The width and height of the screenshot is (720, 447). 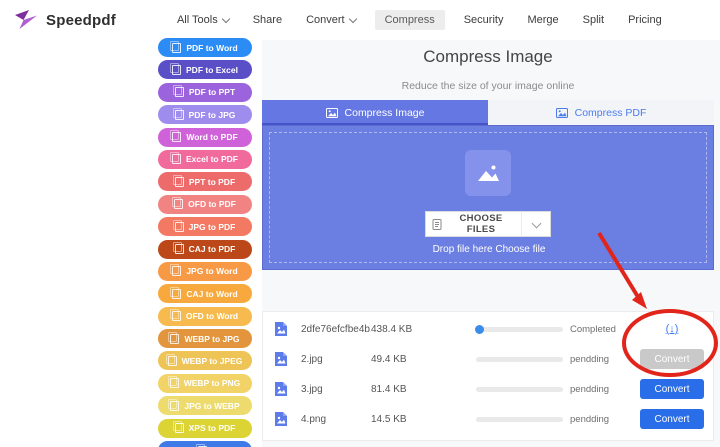 I want to click on sidebar-item-pdf-to-jpg: PDF to JPG, so click(x=205, y=115).